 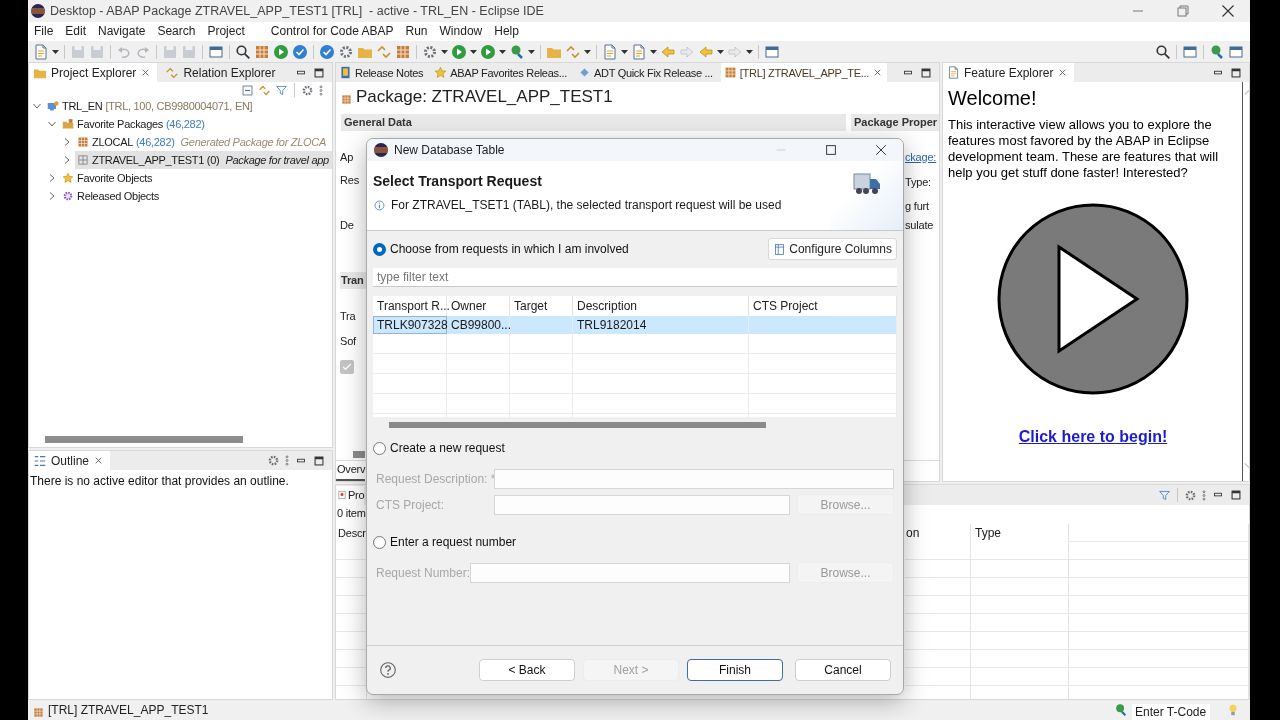 What do you see at coordinates (586, 205) in the screenshot?
I see `info-message: For ZTRAVEL_TSET1 (TABL), the selected transport request will be used` at bounding box center [586, 205].